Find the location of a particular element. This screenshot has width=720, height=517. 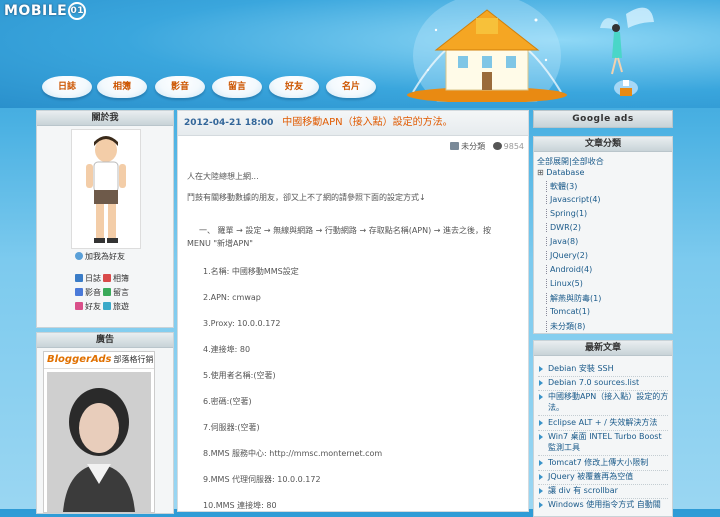

travel-icon is located at coordinates (107, 306).